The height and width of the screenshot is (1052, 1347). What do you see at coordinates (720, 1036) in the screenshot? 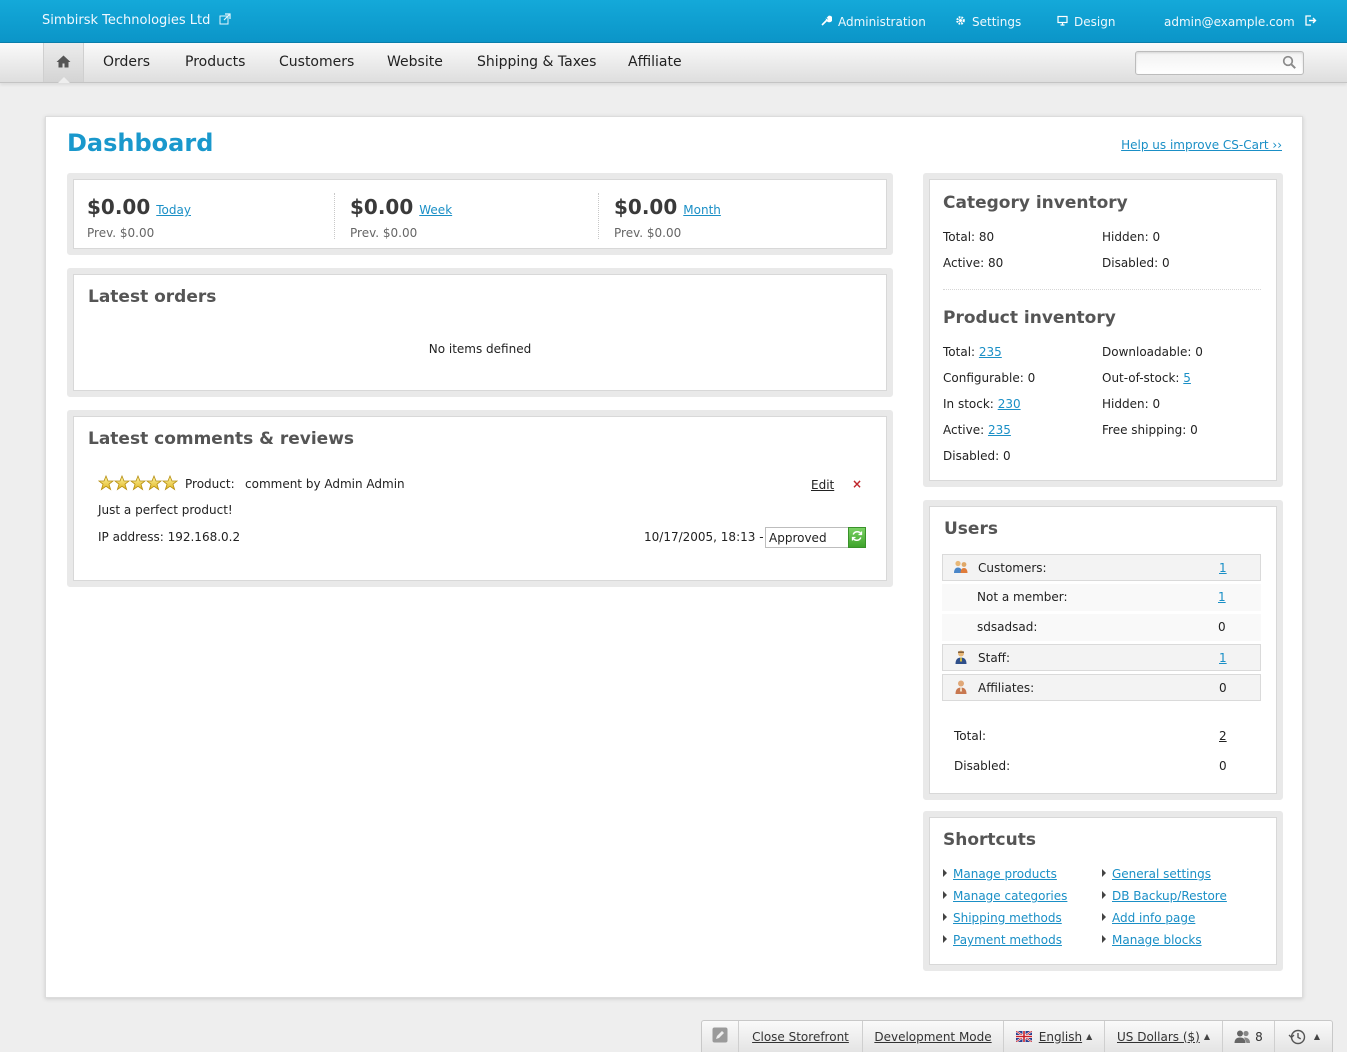
I see `edit-mode-button` at bounding box center [720, 1036].